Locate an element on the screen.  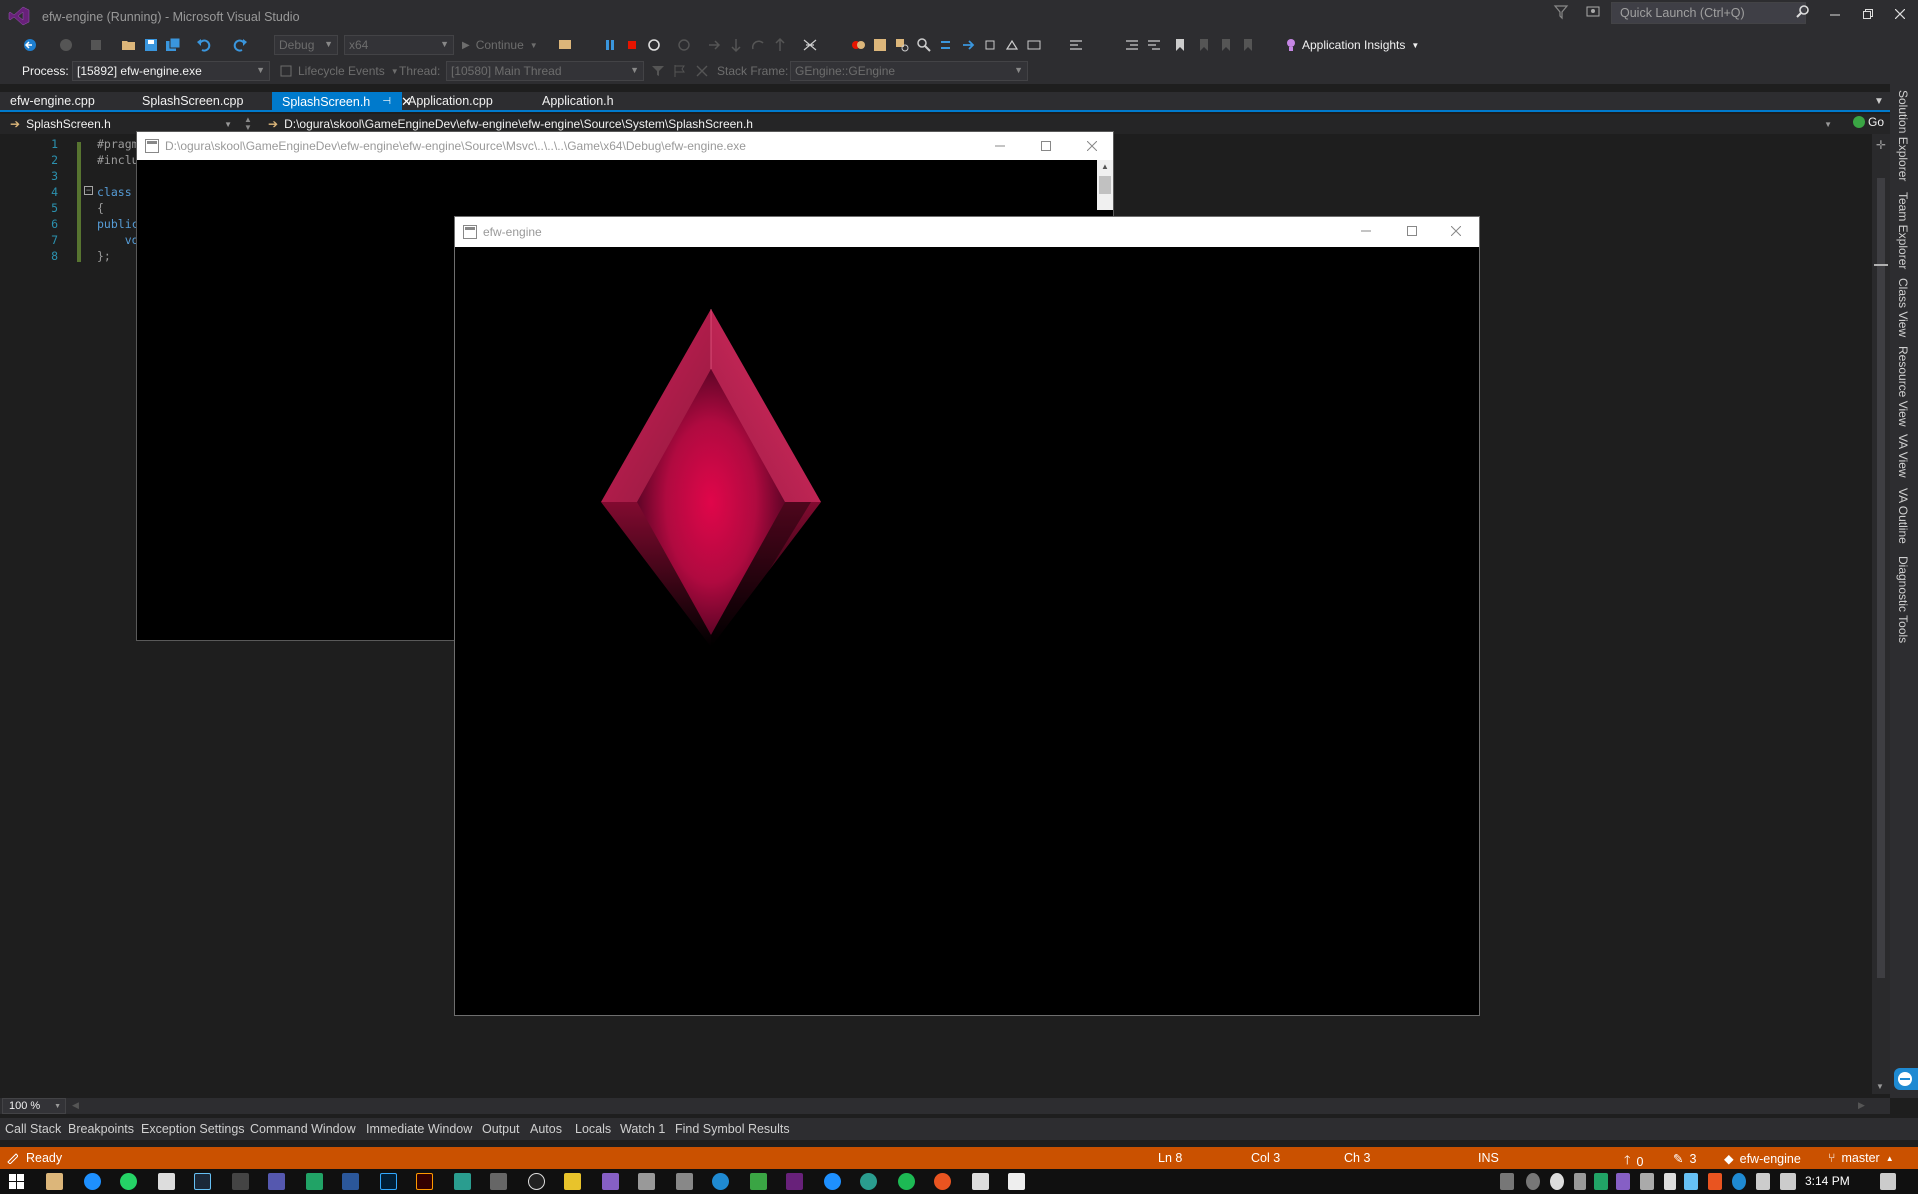
step-up-icon is located at coordinates (780, 45).